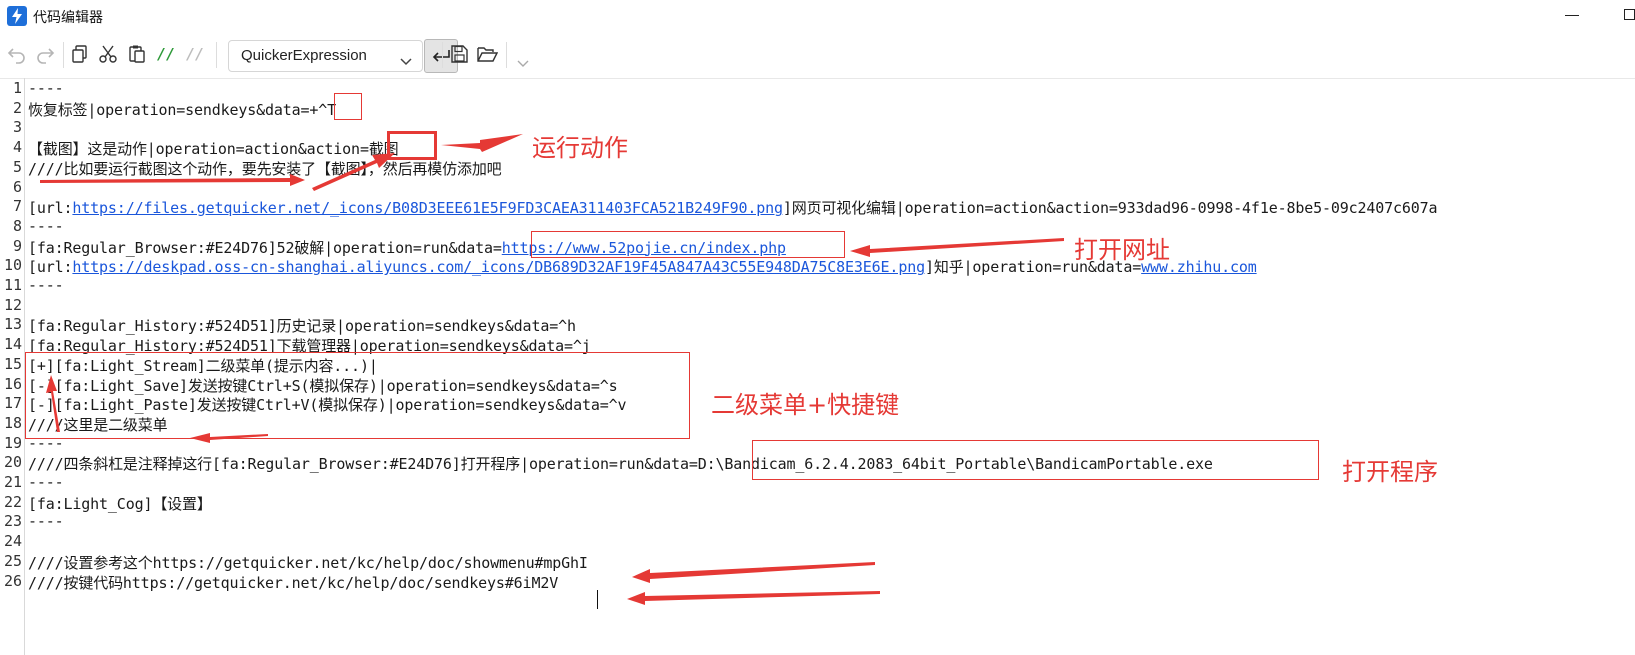 The height and width of the screenshot is (655, 1635). What do you see at coordinates (12, 324) in the screenshot?
I see `line-number: 13` at bounding box center [12, 324].